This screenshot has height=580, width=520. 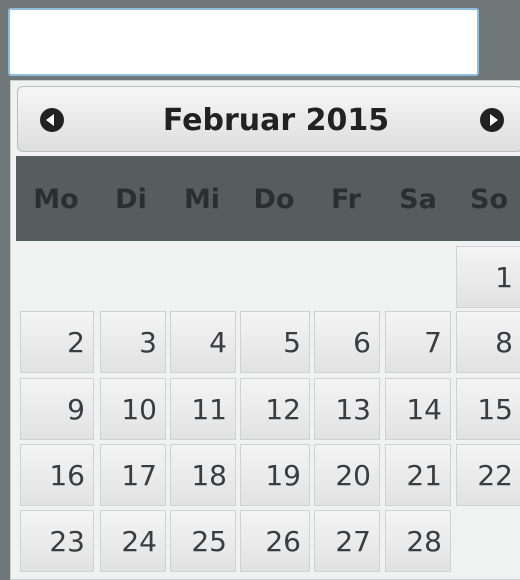 I want to click on day-cell-7: 7, so click(x=418, y=342).